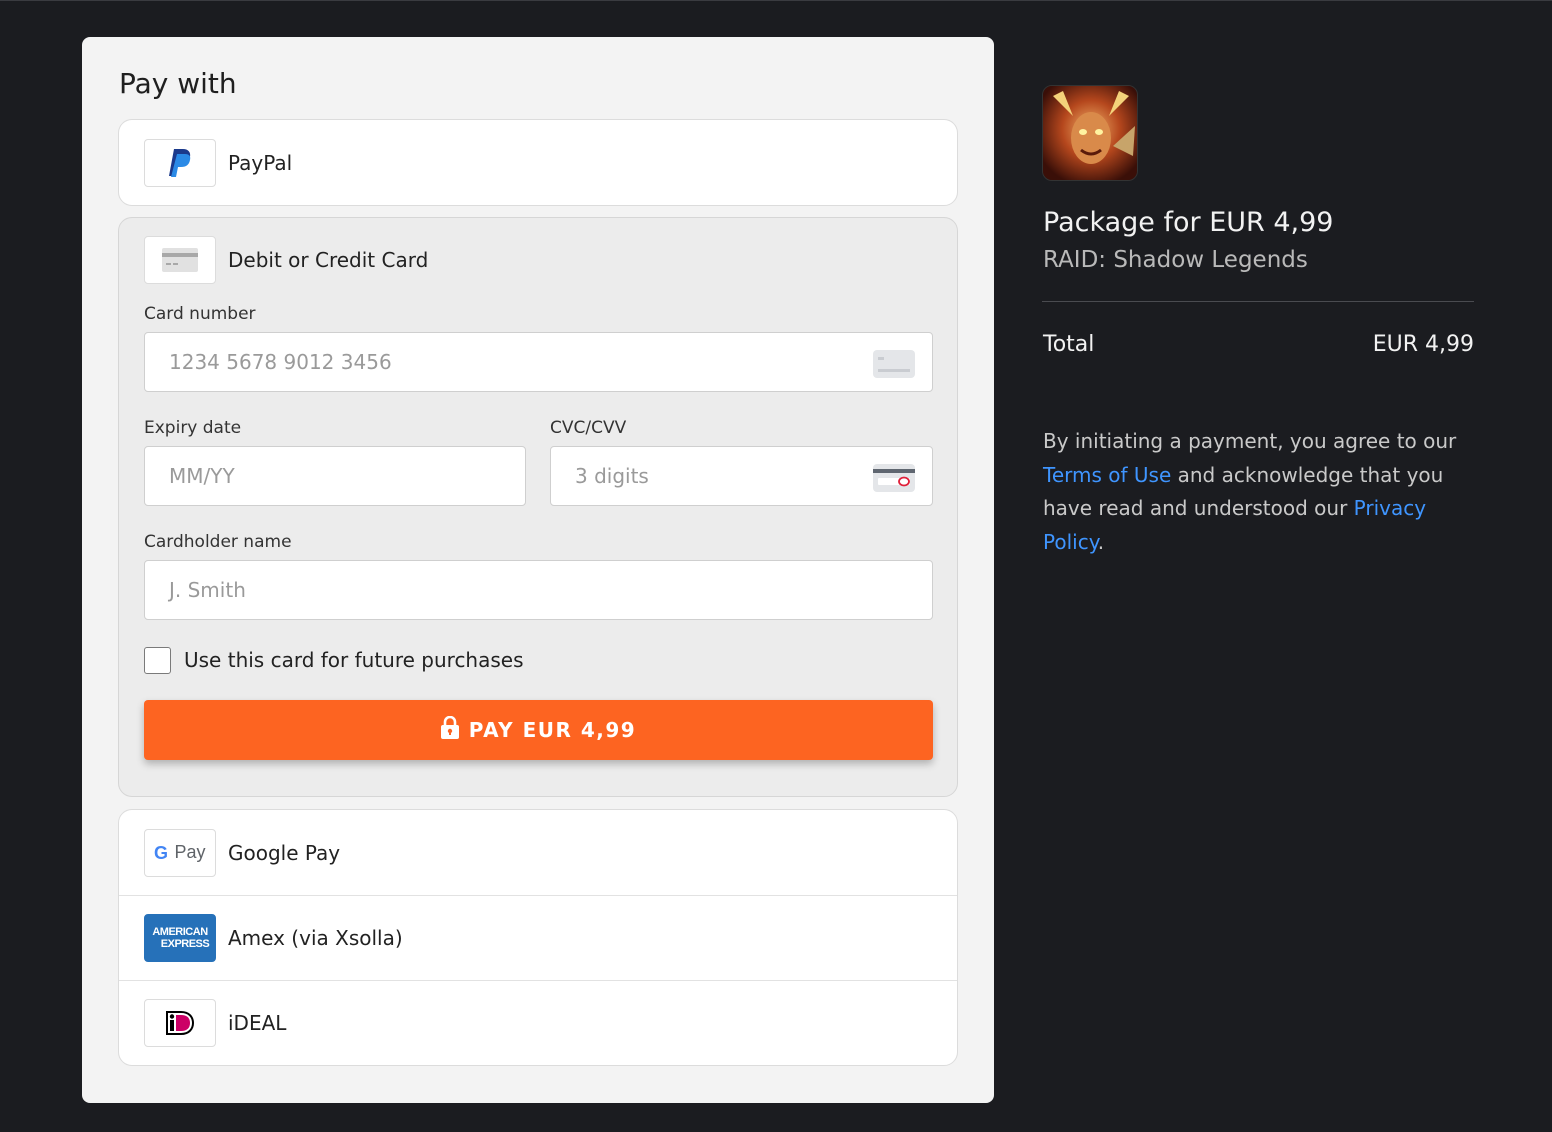 This screenshot has width=1552, height=1132. I want to click on terms-of-use-link: Terms of Use, so click(1107, 475).